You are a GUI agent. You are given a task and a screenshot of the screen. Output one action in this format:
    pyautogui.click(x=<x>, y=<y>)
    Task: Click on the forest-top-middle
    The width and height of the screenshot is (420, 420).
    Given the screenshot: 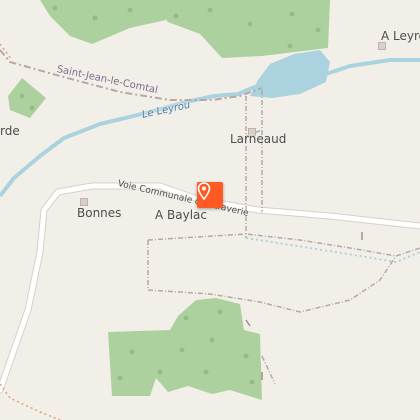 What is the action you would take?
    pyautogui.click(x=240, y=29)
    